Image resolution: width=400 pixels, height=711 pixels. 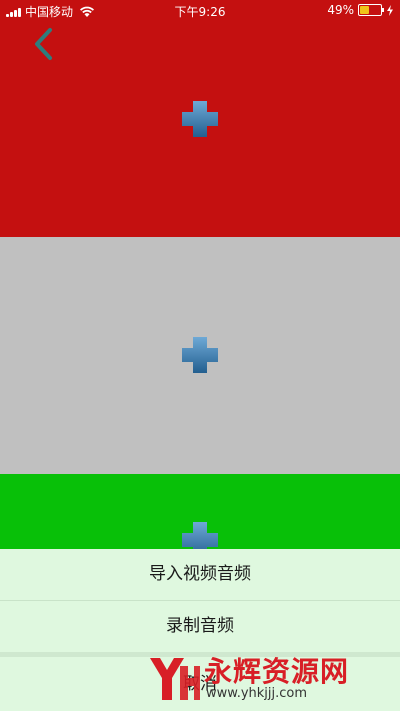 What do you see at coordinates (371, 10) in the screenshot?
I see `battery-icon` at bounding box center [371, 10].